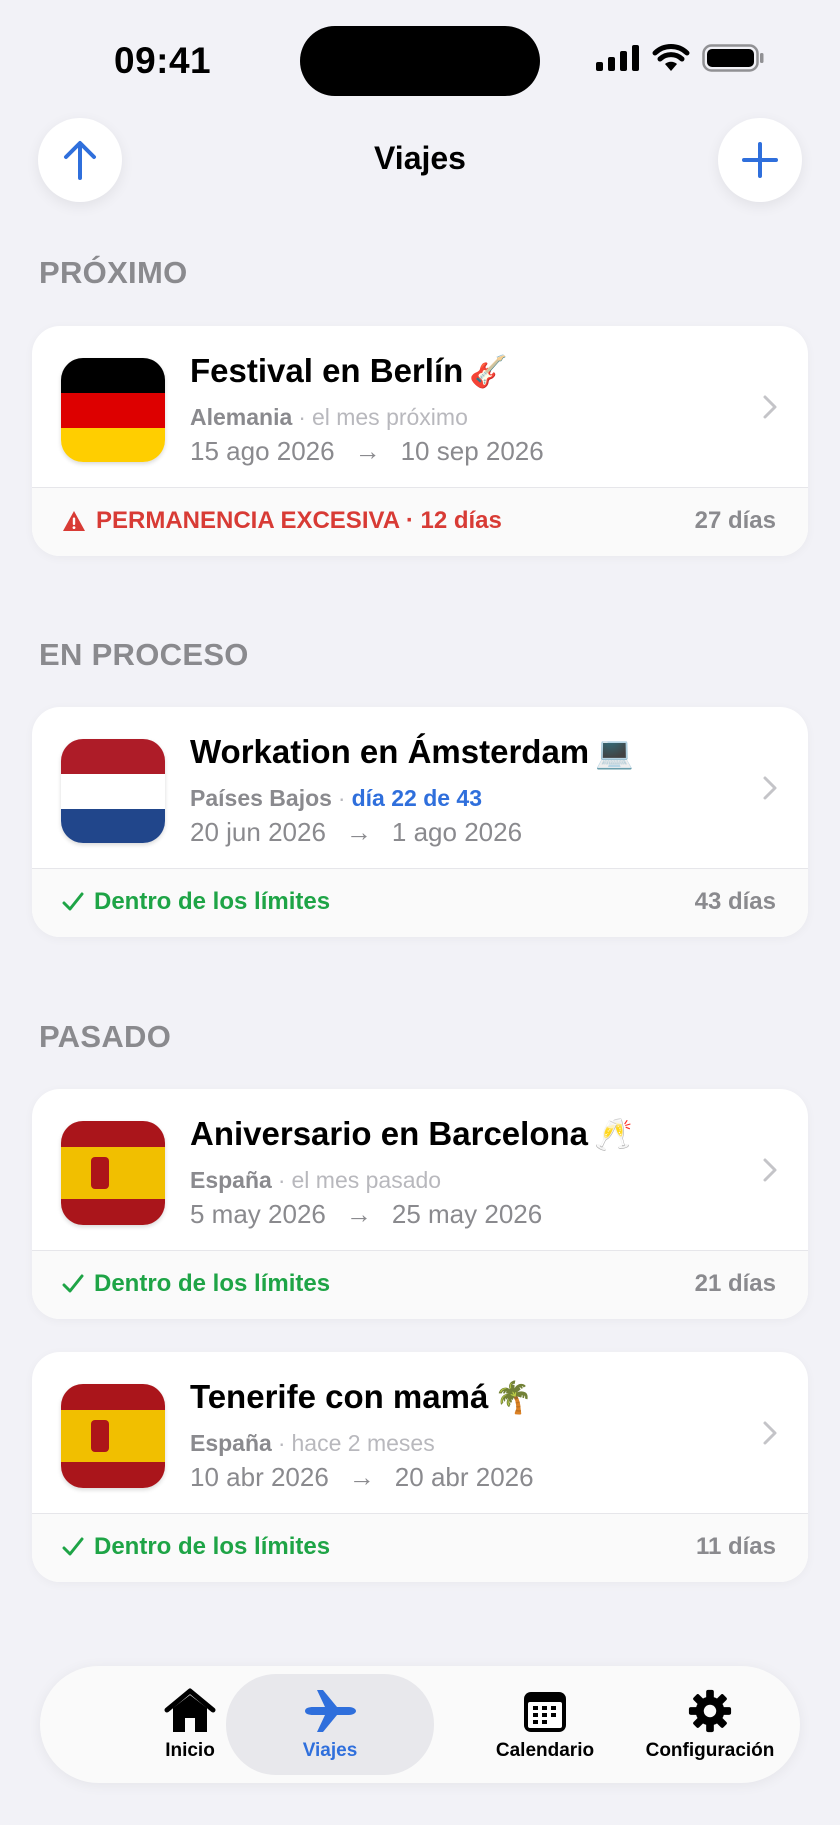 This screenshot has height=1825, width=840. What do you see at coordinates (74, 521) in the screenshot?
I see `warning-icon` at bounding box center [74, 521].